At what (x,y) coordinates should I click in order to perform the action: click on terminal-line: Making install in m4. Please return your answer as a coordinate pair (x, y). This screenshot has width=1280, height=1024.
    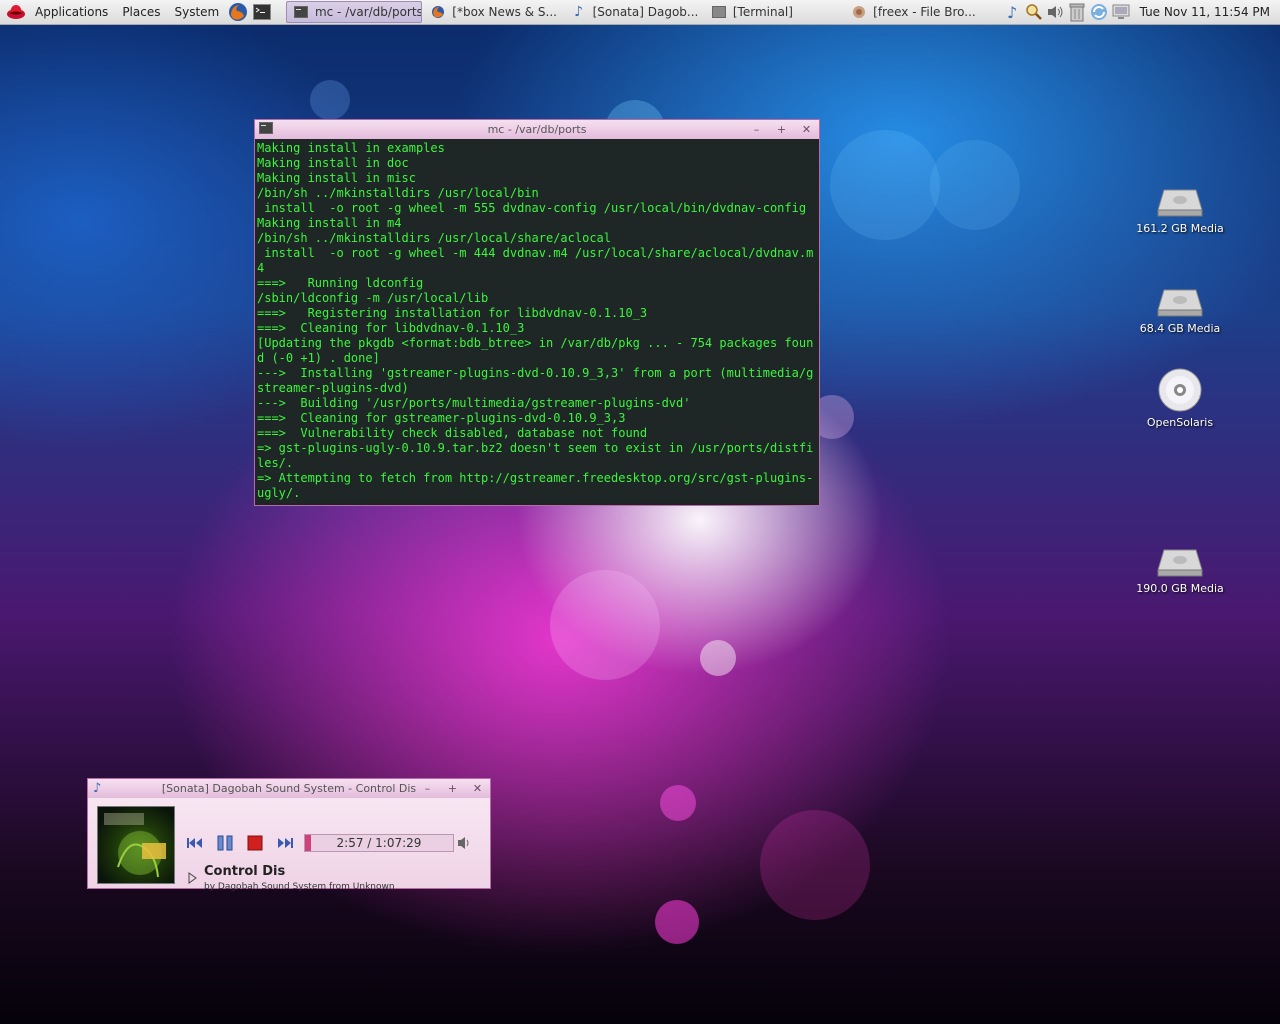
    Looking at the image, I should click on (329, 223).